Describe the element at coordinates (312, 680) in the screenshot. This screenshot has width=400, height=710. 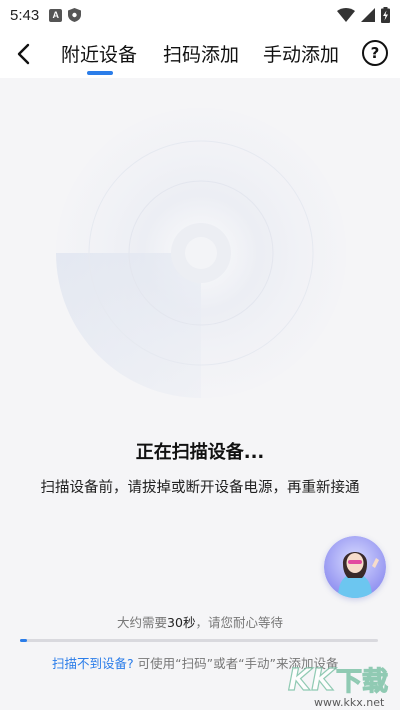
I see `svg-text: KK` at that location.